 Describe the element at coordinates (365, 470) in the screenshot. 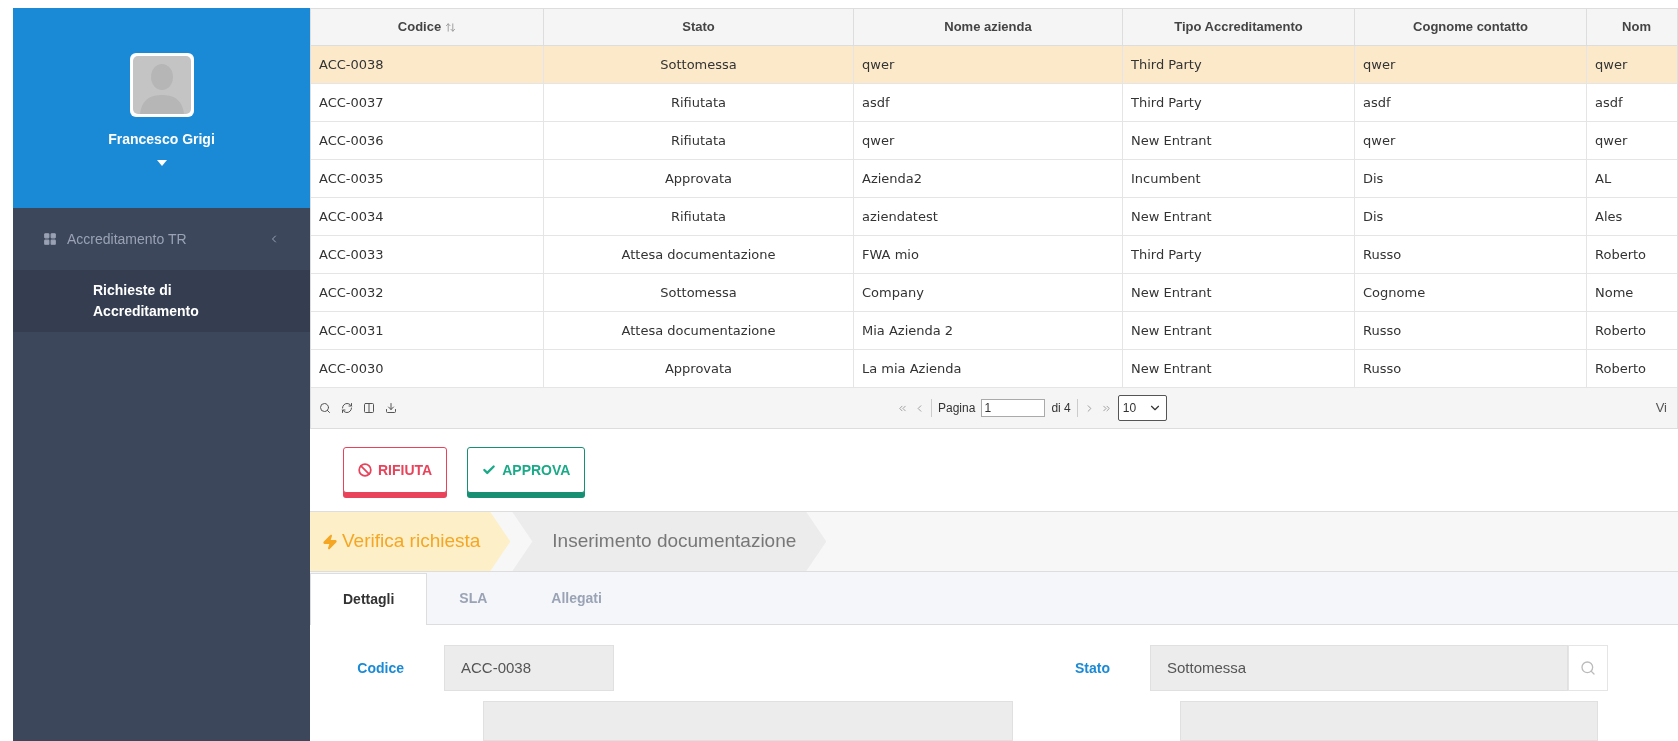

I see `ban-icon` at that location.